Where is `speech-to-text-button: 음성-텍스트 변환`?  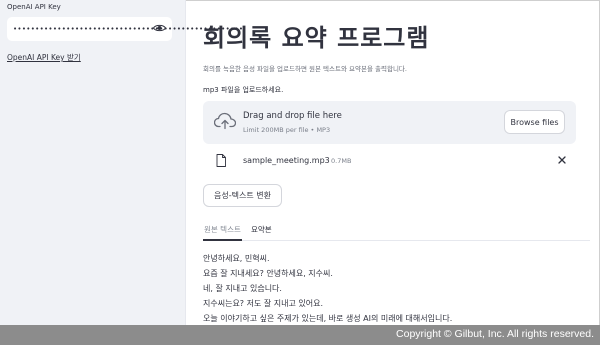 speech-to-text-button: 음성-텍스트 변환 is located at coordinates (242, 195).